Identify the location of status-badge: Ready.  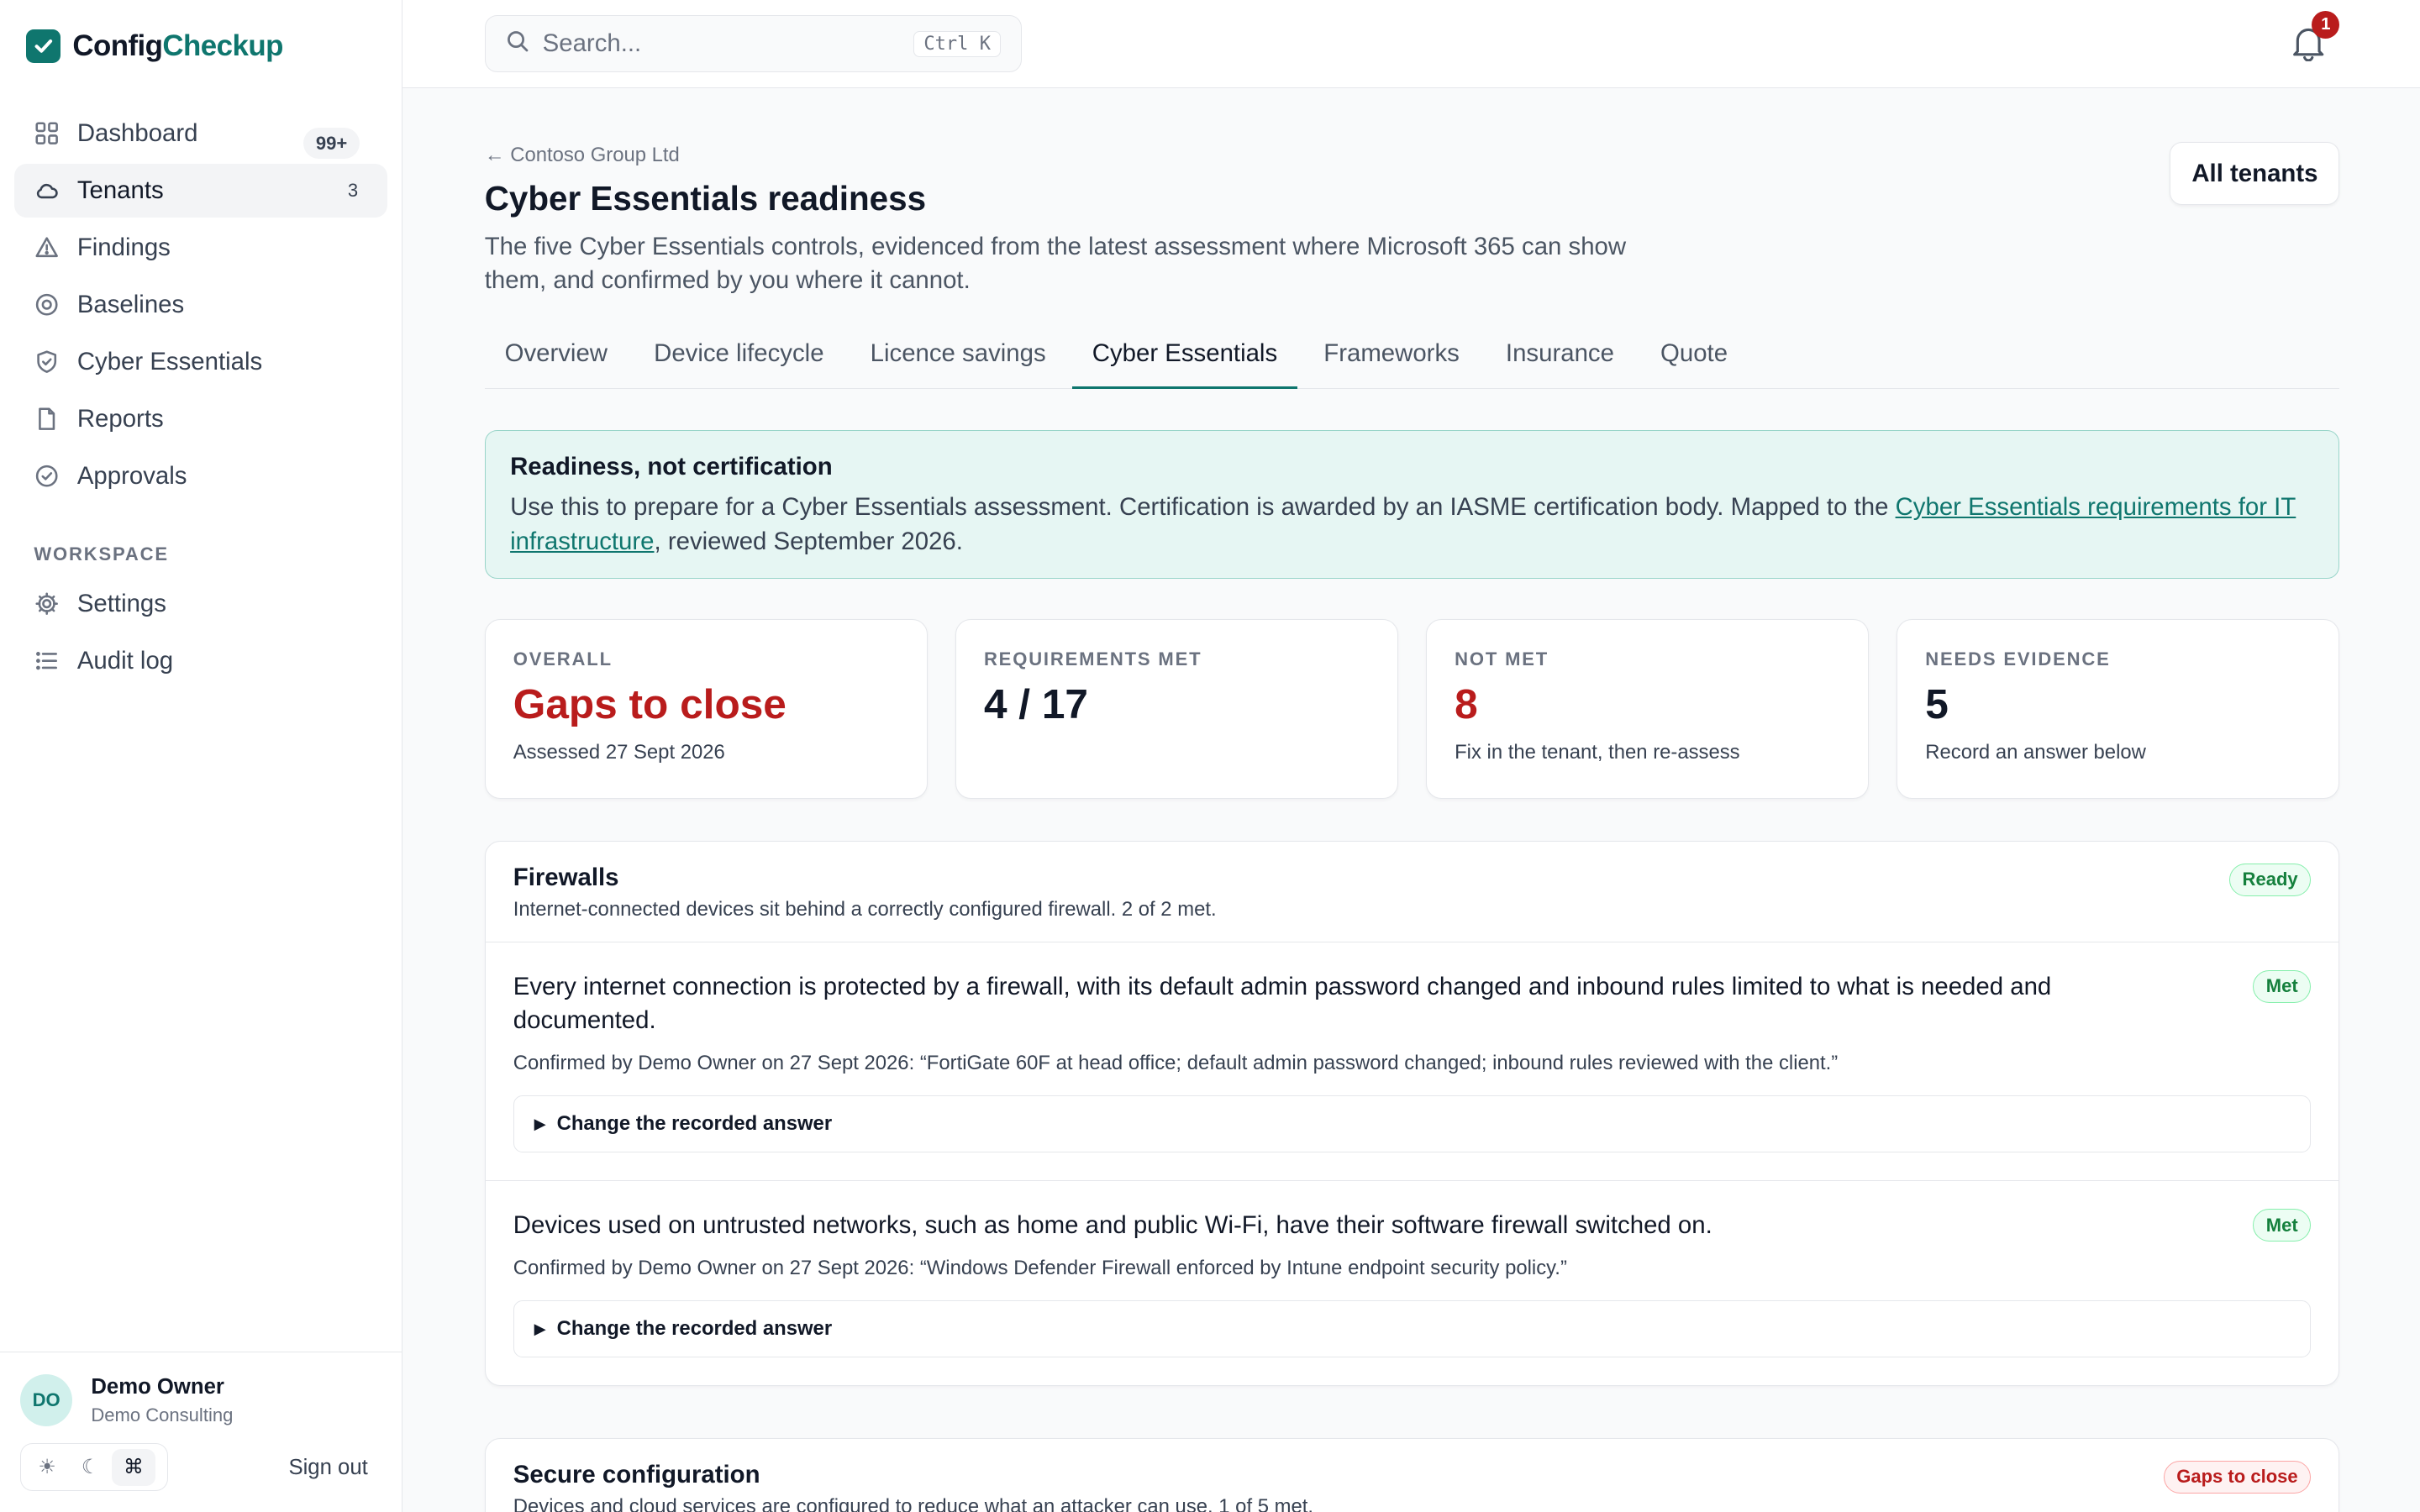
(2270, 879).